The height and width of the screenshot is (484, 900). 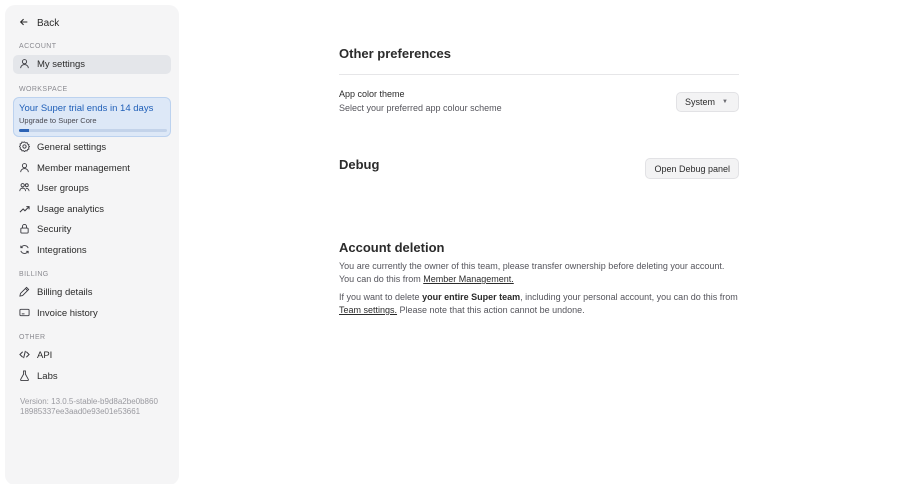 I want to click on sidebar-item-label: Invoice history, so click(x=67, y=313).